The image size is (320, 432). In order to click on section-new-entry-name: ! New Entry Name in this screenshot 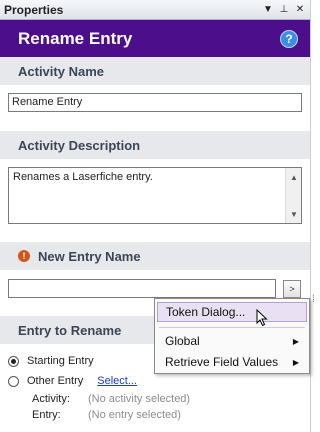, I will do `click(155, 256)`.